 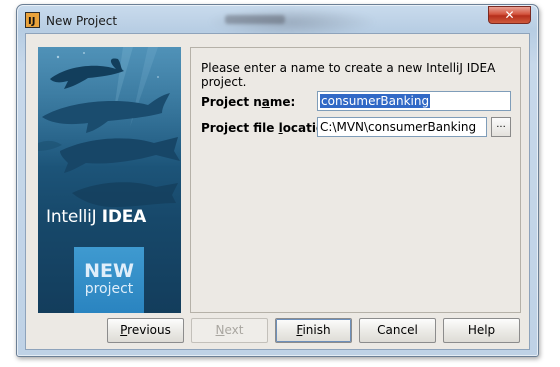 I want to click on intellij-app-icon: IJ, so click(x=32, y=20).